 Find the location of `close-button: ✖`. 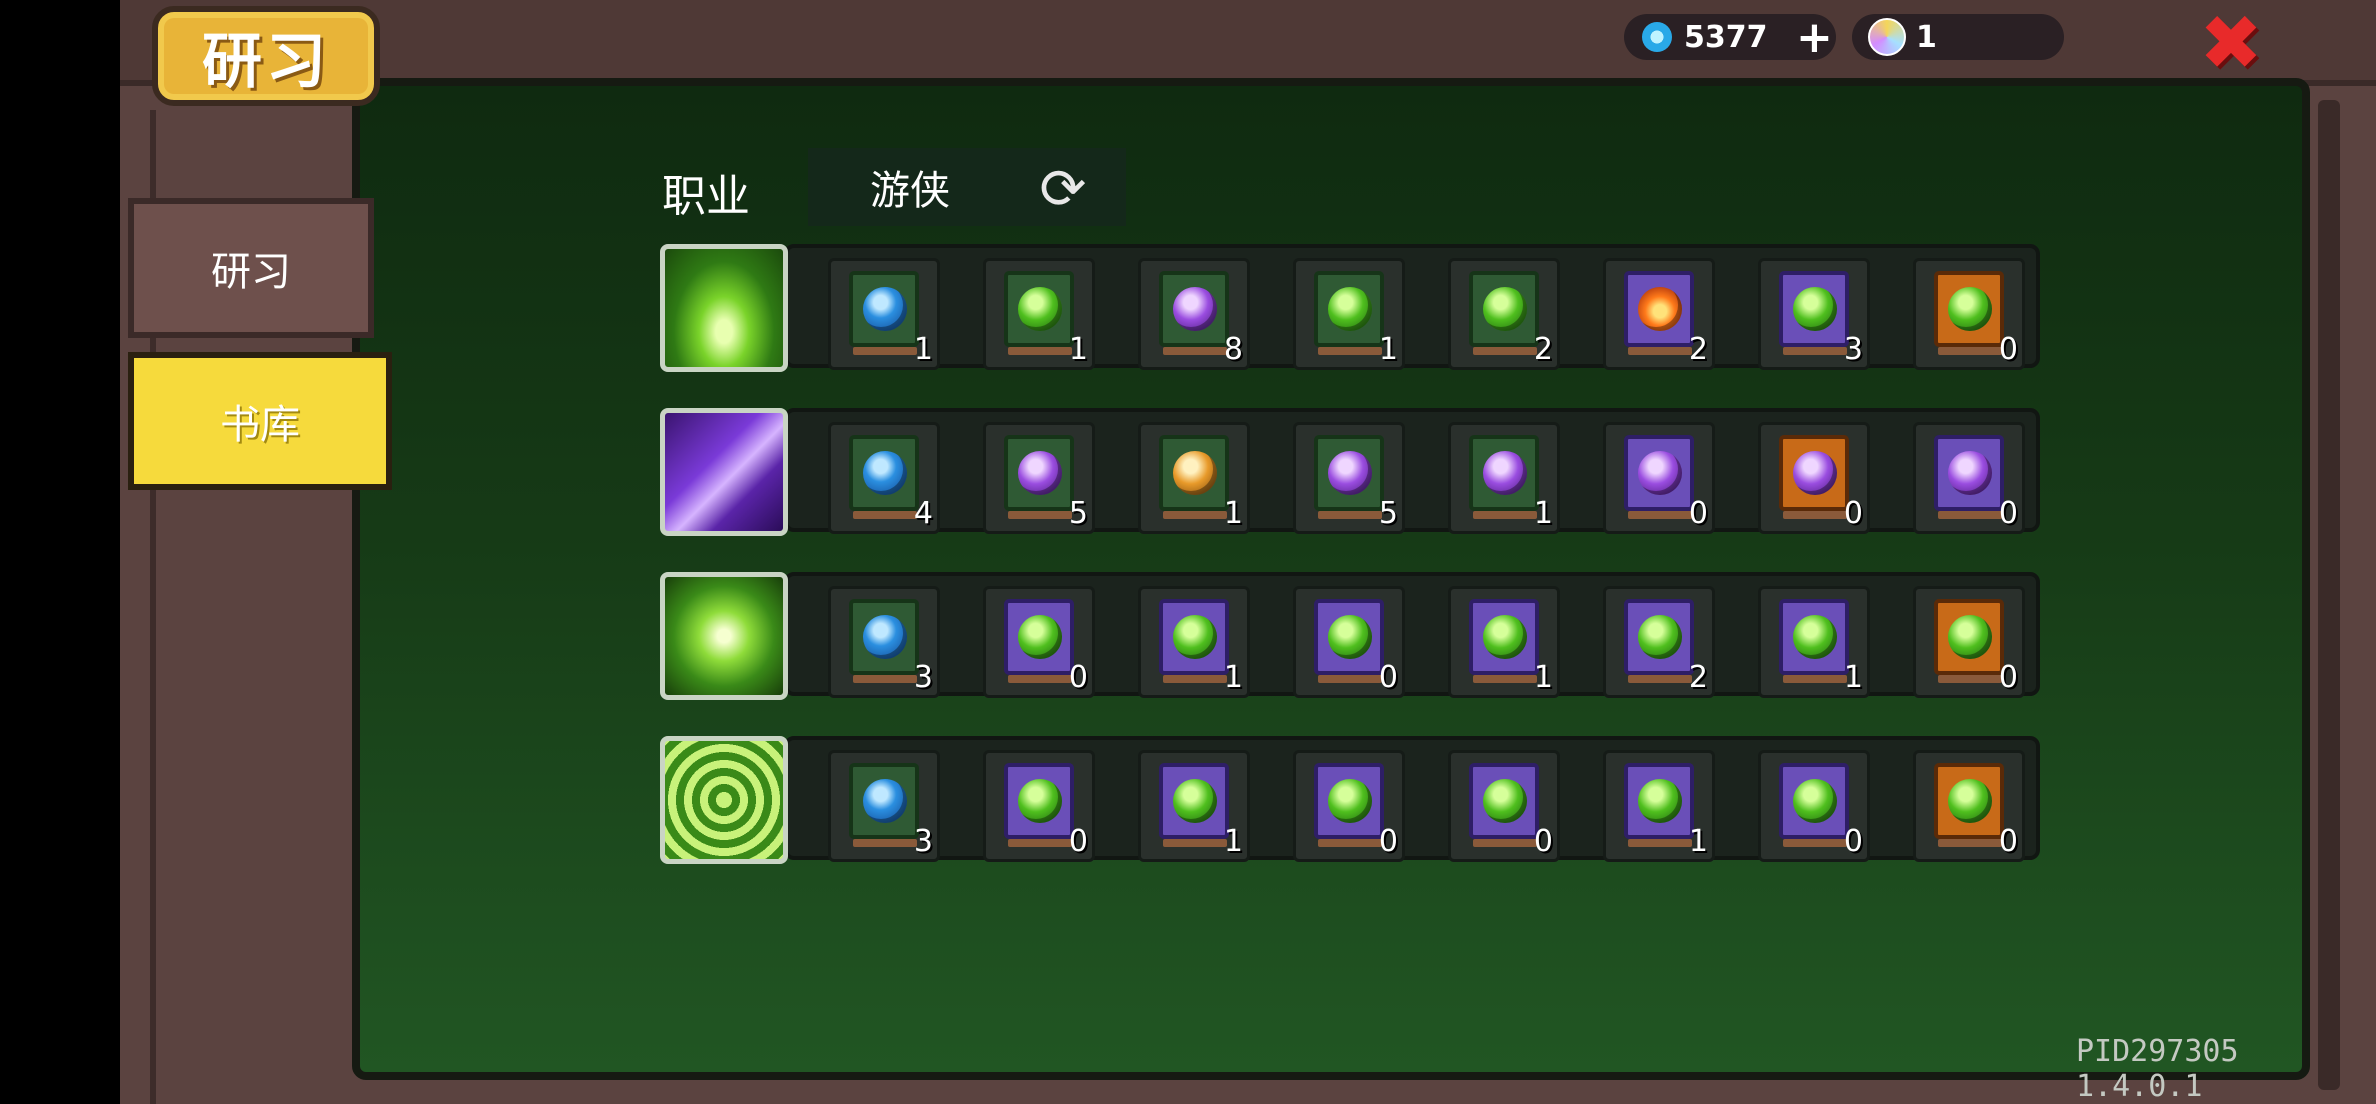

close-button: ✖ is located at coordinates (2231, 43).